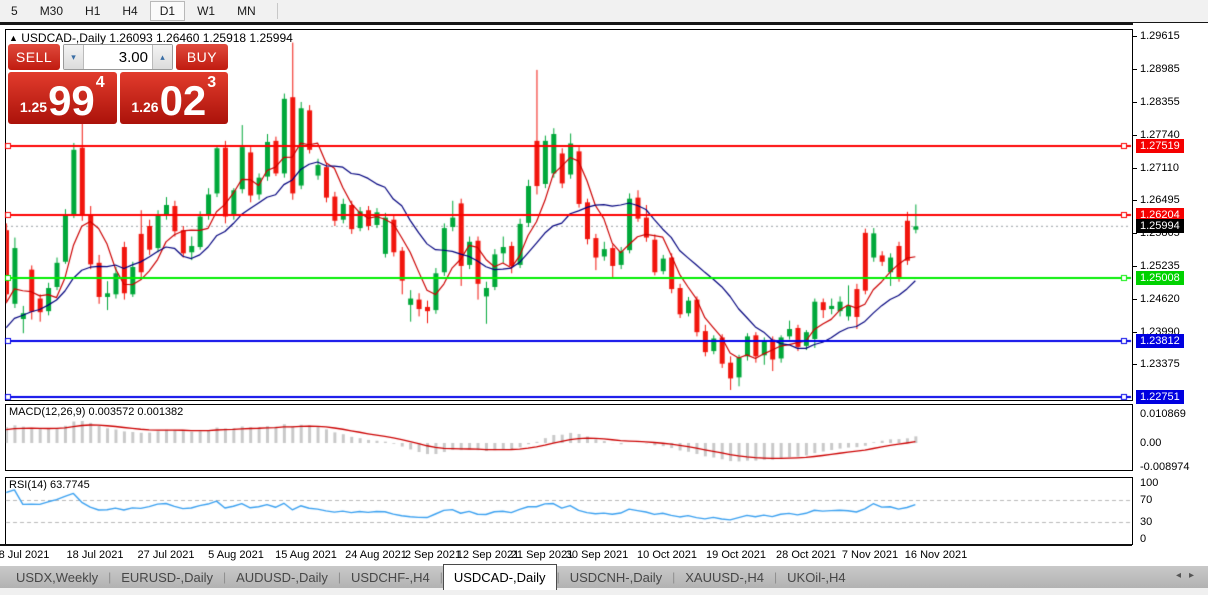 This screenshot has height=595, width=1208. Describe the element at coordinates (667, 555) in the screenshot. I see `date-axis-label: 10 Oct 2021` at that location.